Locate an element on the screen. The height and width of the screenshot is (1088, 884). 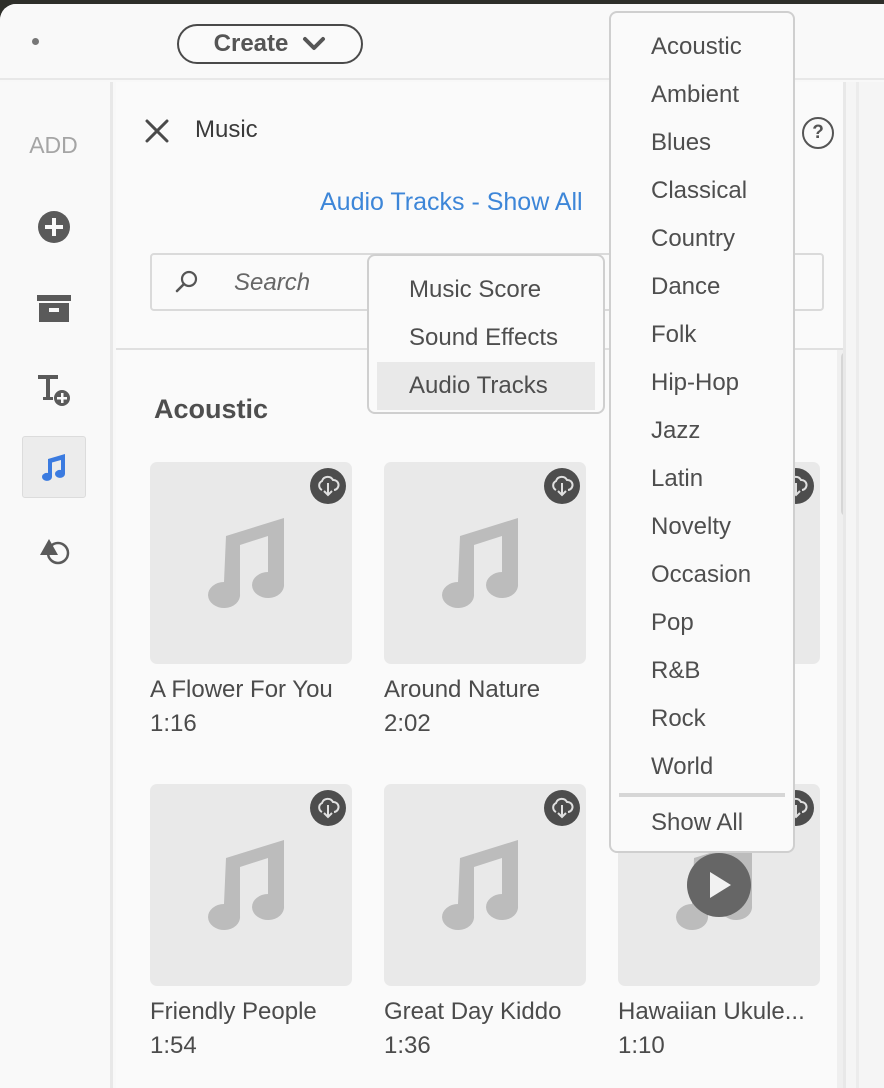
play-icon is located at coordinates (720, 885).